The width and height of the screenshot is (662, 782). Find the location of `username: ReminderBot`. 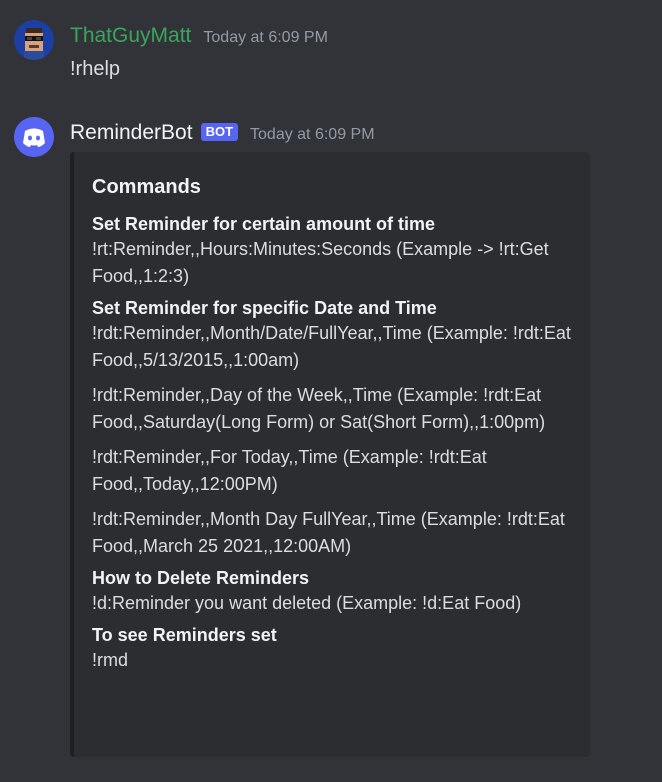

username: ReminderBot is located at coordinates (131, 133).